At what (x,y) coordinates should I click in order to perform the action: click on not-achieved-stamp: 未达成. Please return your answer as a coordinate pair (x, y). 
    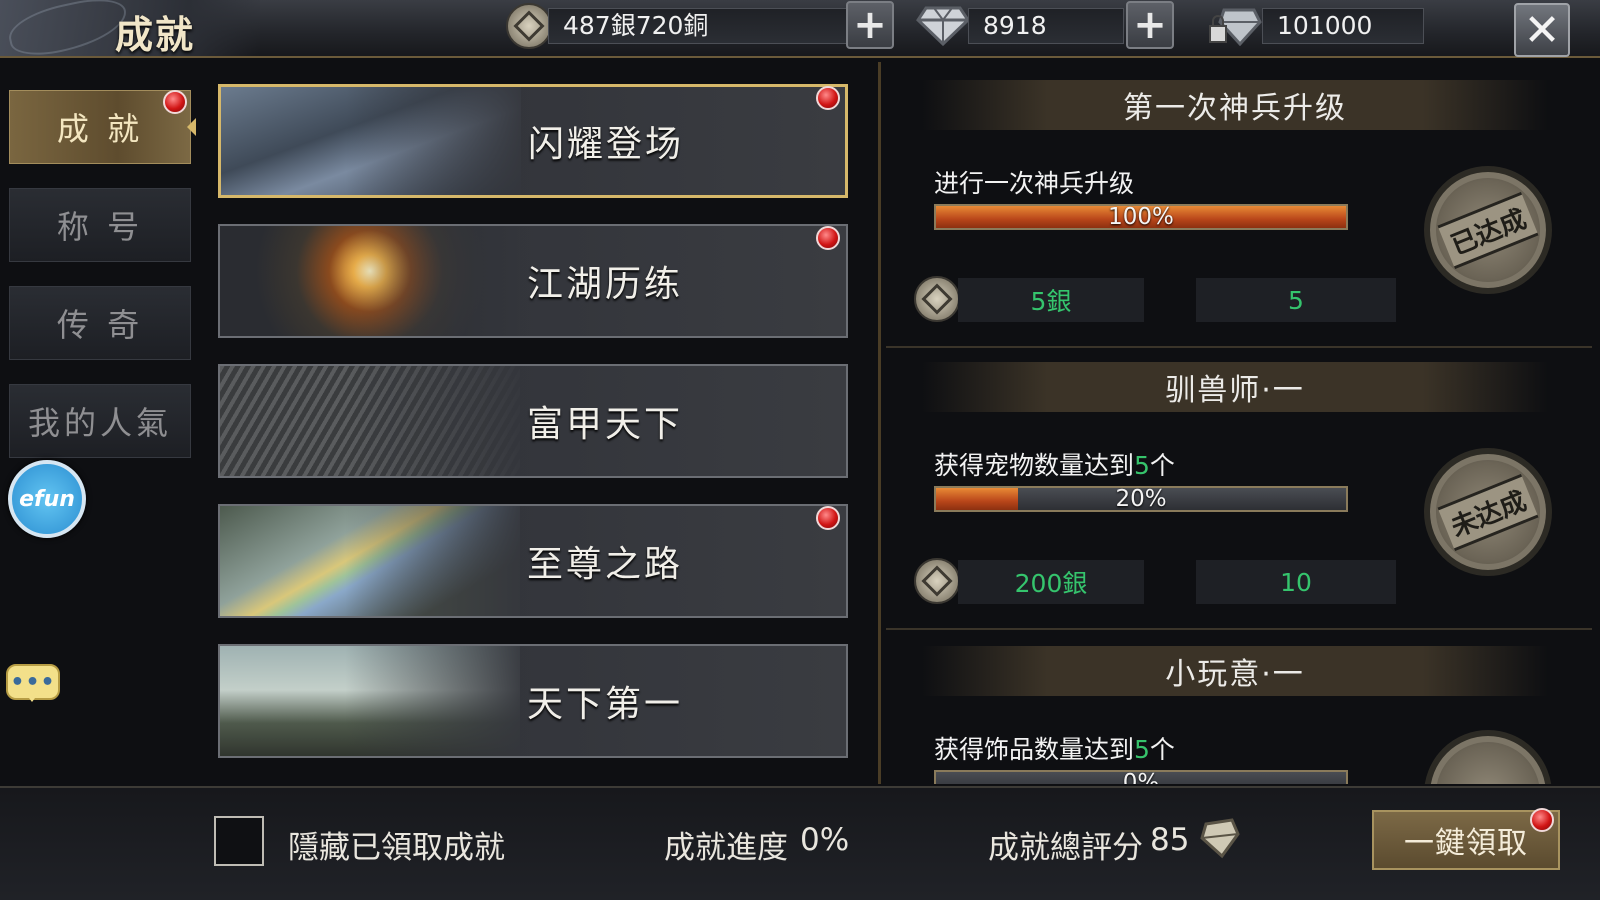
    Looking at the image, I should click on (1488, 512).